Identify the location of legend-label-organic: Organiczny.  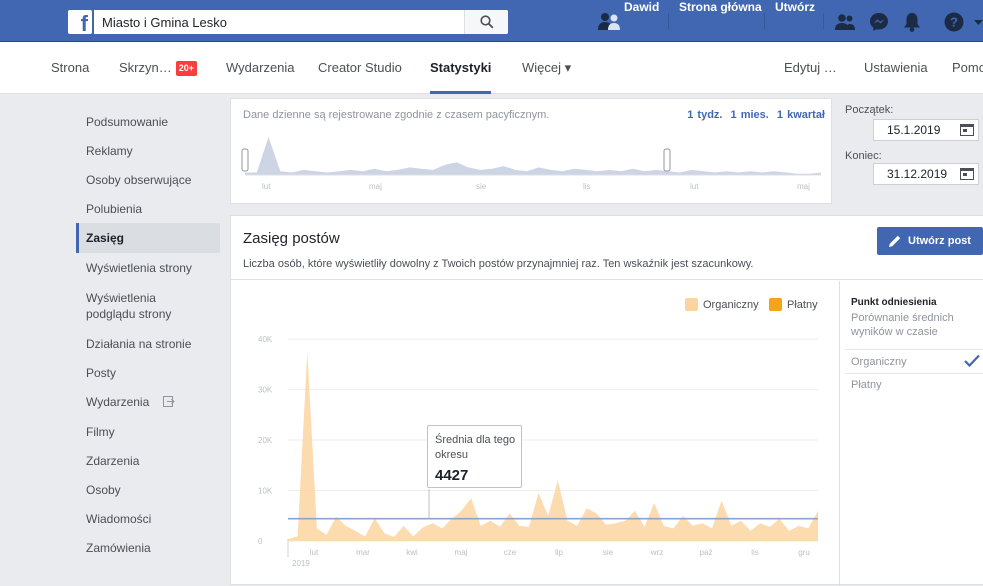
(731, 305).